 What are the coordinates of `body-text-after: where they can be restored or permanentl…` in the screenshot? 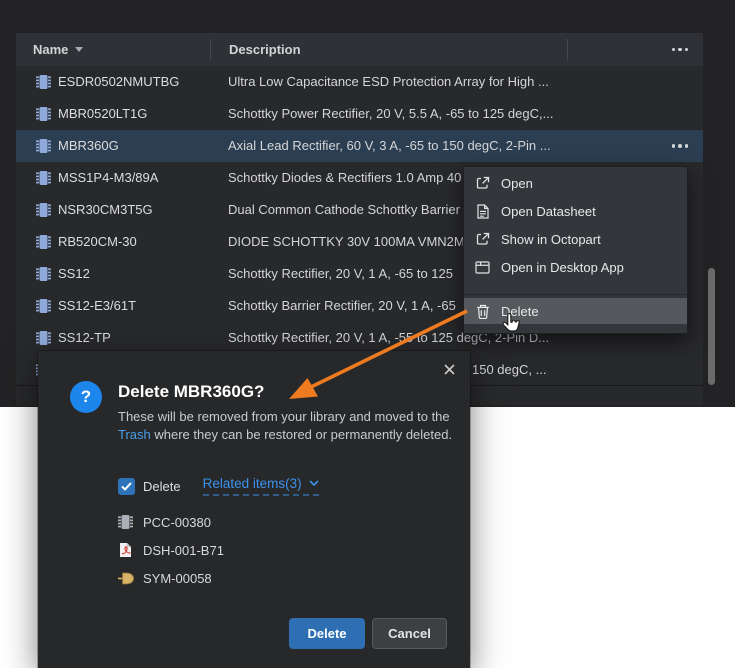 It's located at (301, 434).